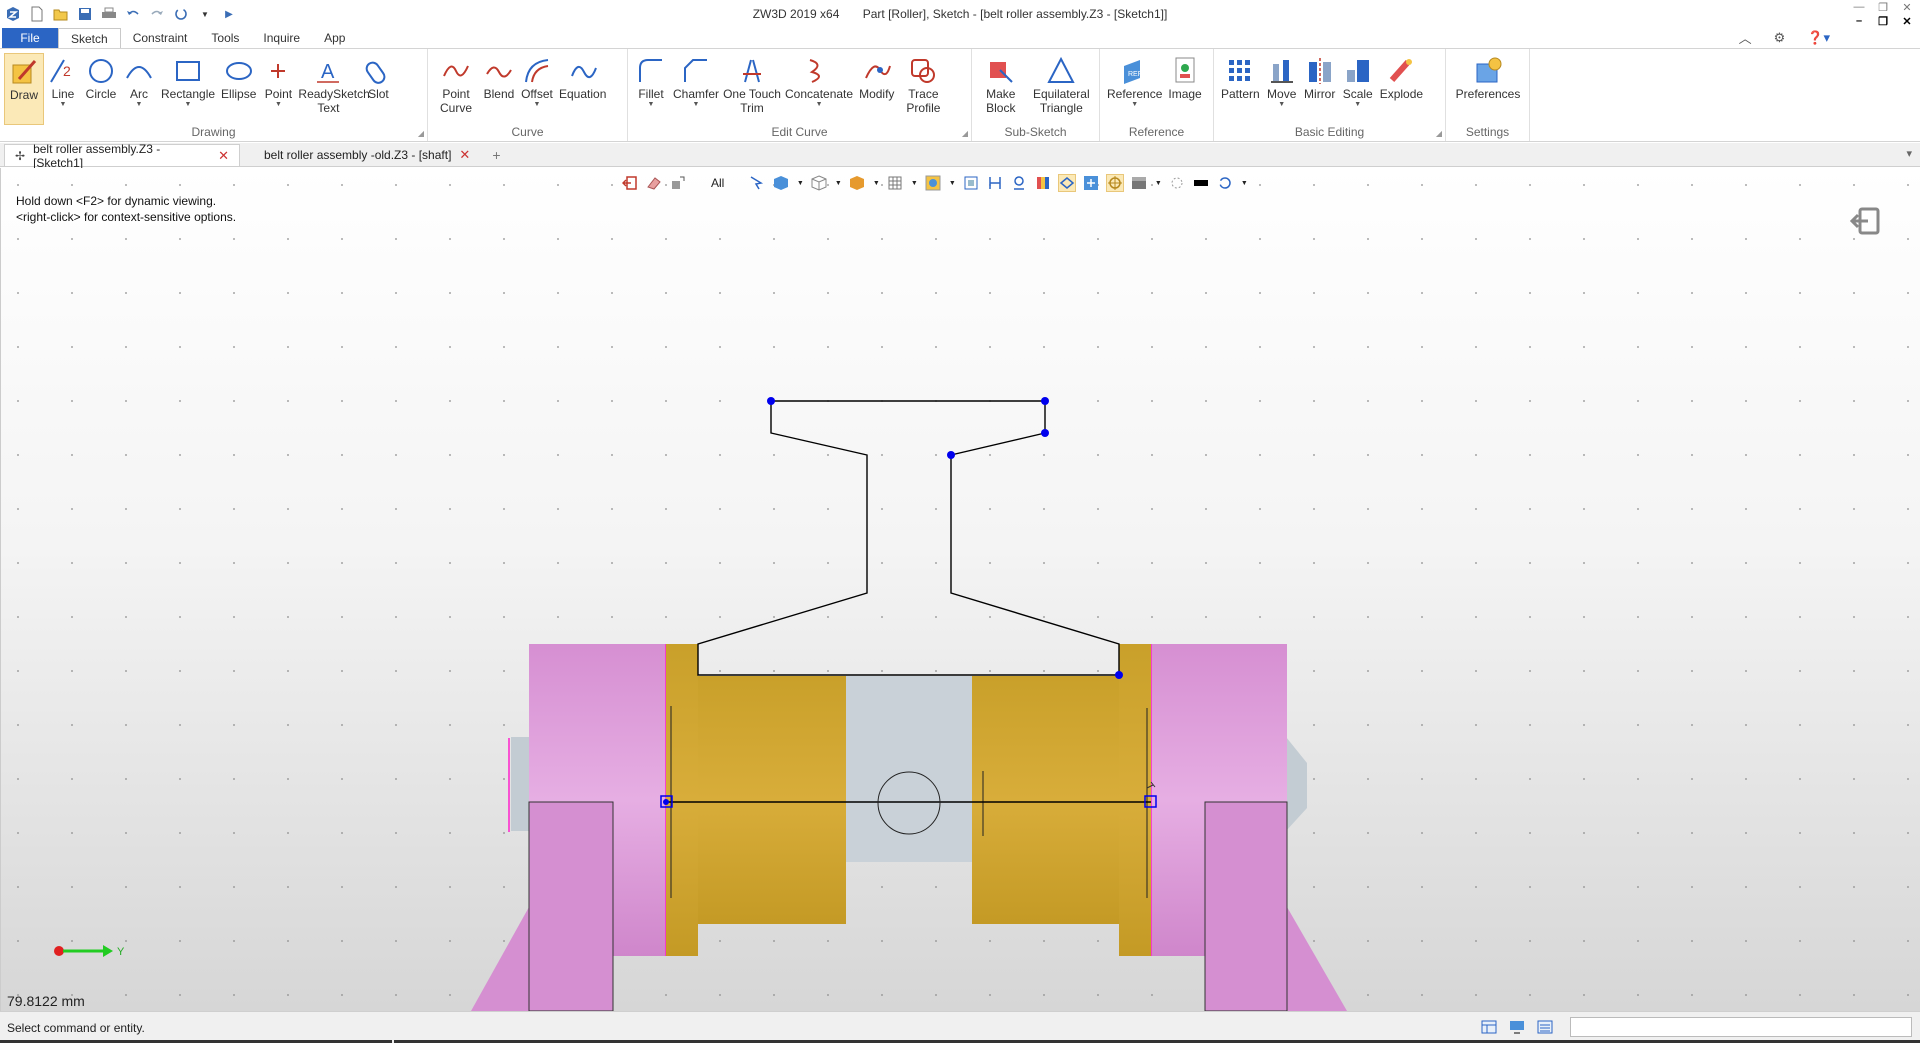 The height and width of the screenshot is (1043, 1920). What do you see at coordinates (1741, 1027) in the screenshot?
I see `command-input` at bounding box center [1741, 1027].